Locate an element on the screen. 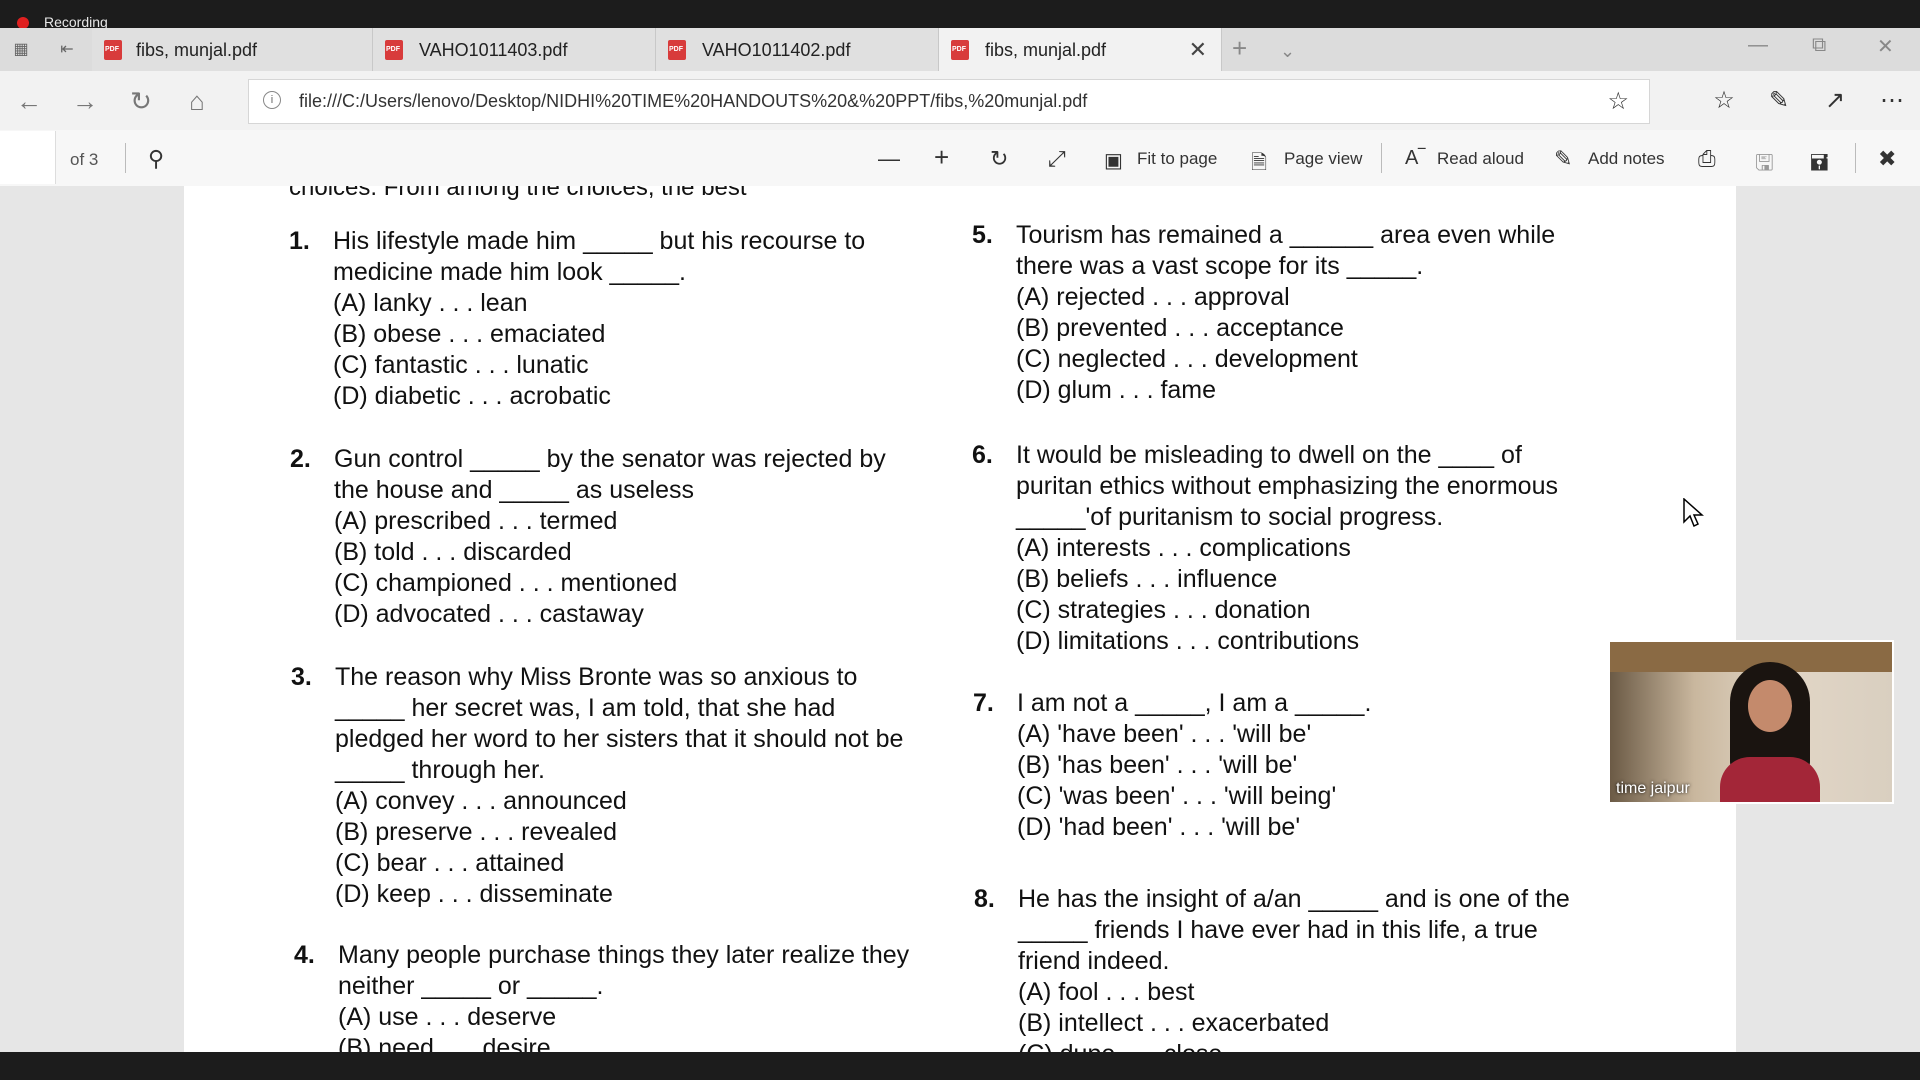 This screenshot has height=1080, width=1920. favorites-icon: ☆ is located at coordinates (1724, 100).